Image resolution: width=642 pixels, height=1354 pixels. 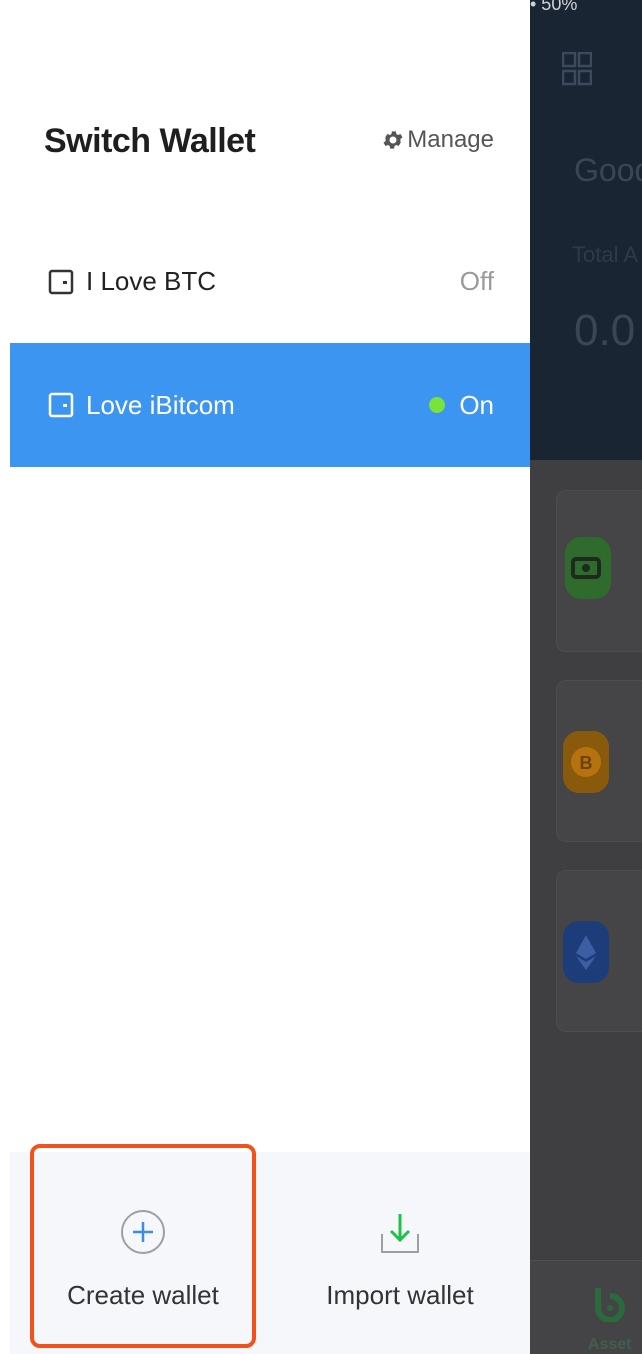 What do you see at coordinates (588, 568) in the screenshot?
I see `cash-coin-icon` at bounding box center [588, 568].